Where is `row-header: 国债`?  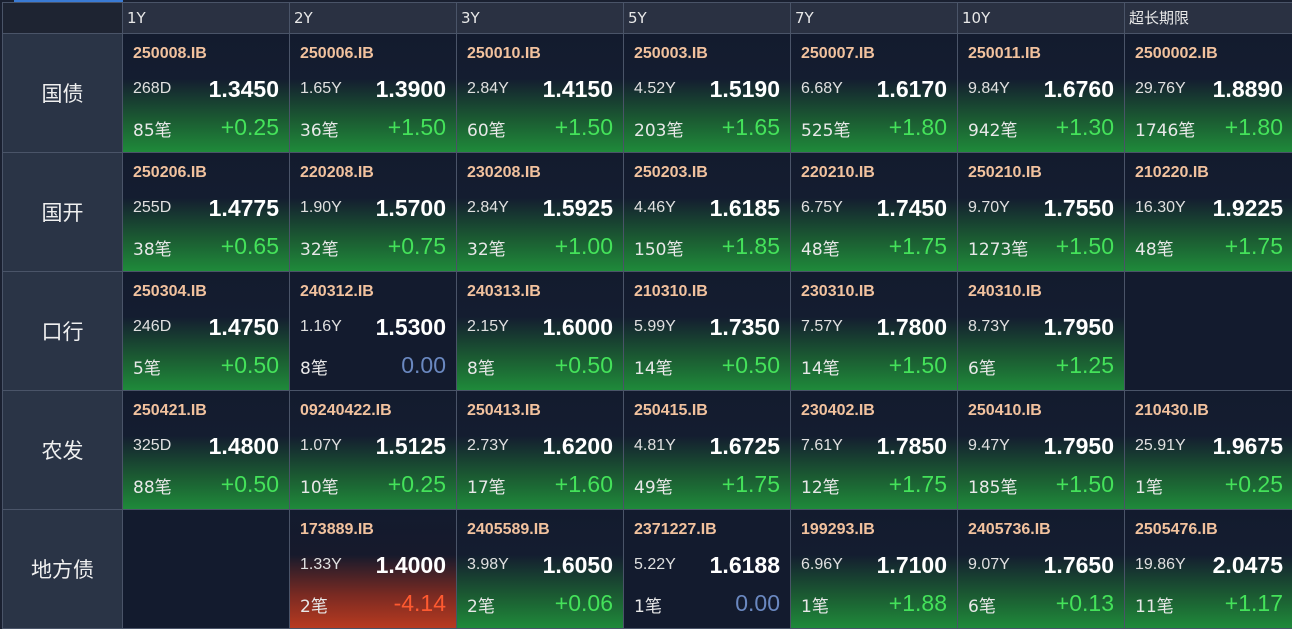 row-header: 国债 is located at coordinates (62, 93).